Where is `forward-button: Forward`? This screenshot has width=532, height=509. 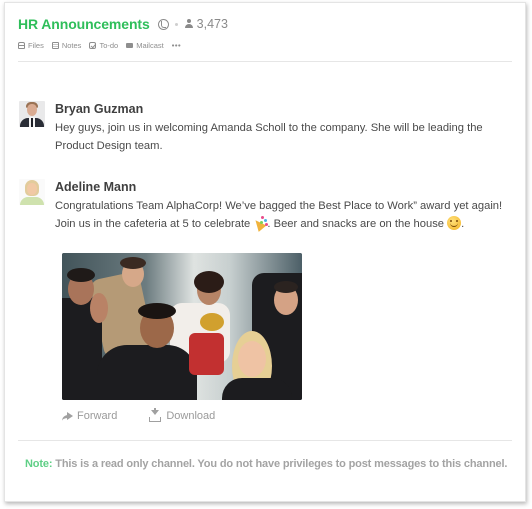 forward-button: Forward is located at coordinates (89, 416).